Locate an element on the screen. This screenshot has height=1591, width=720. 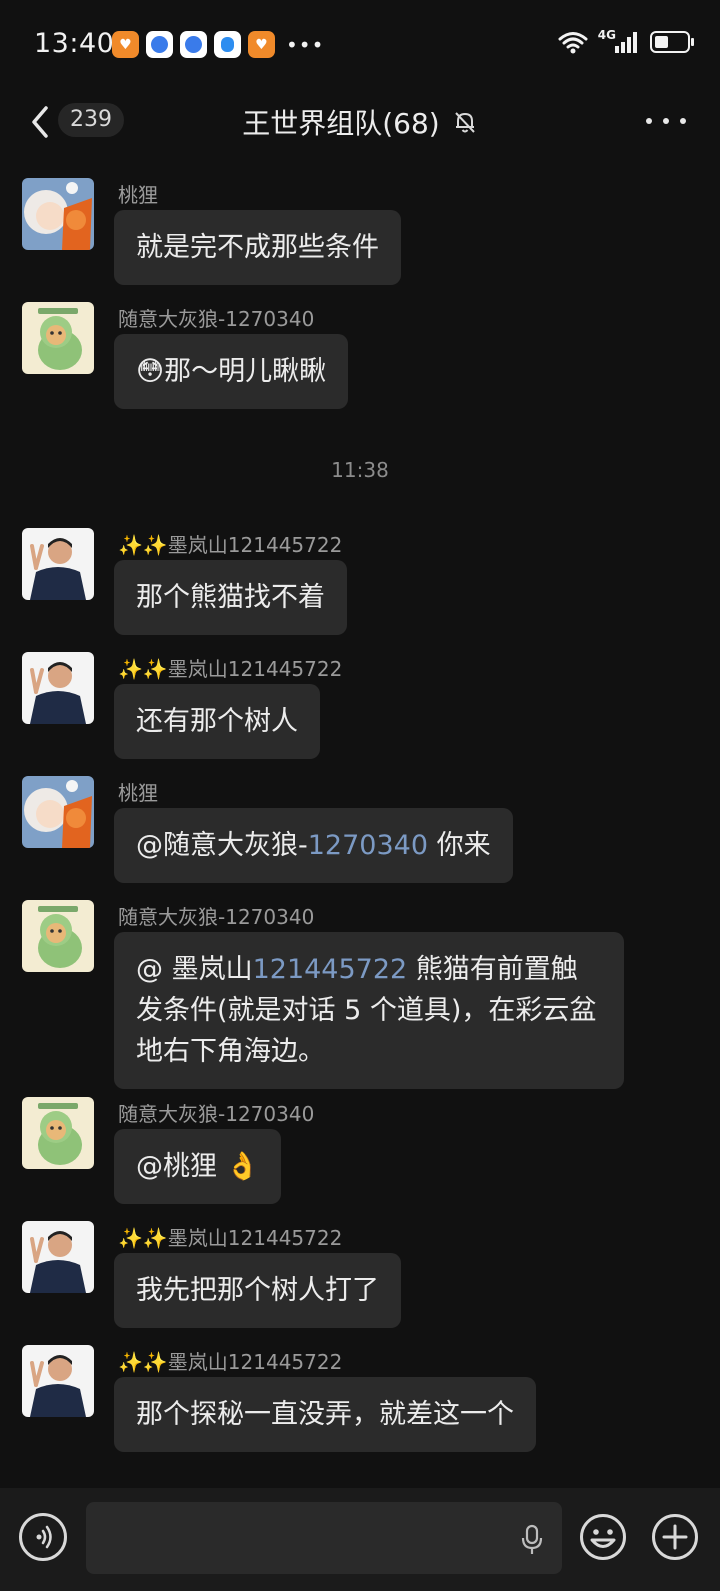
message-composer is located at coordinates (360, 1539).